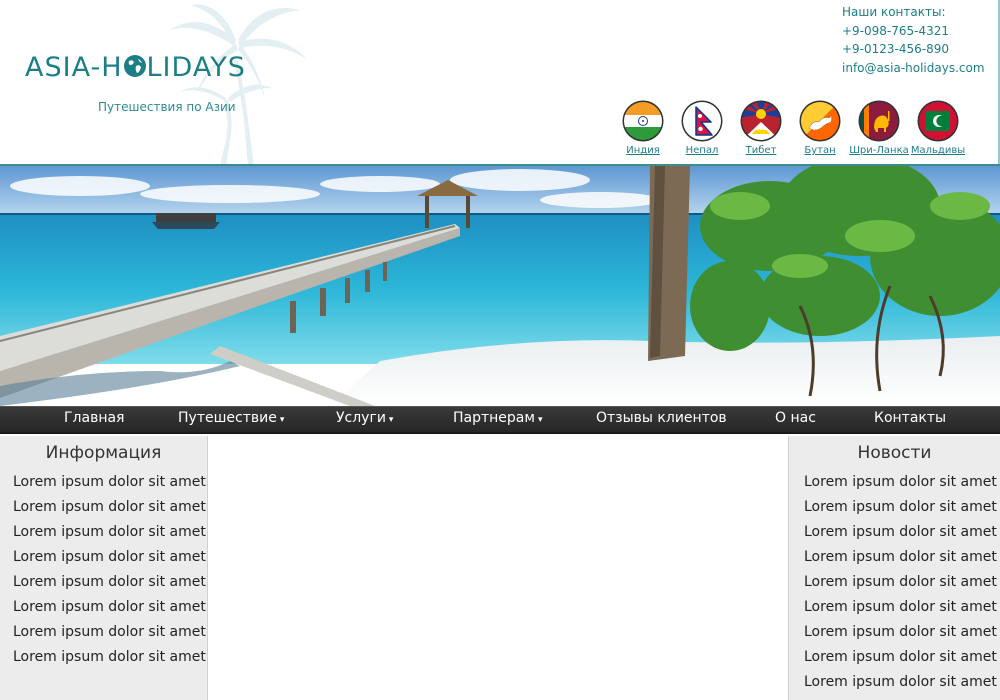 The width and height of the screenshot is (1000, 700). Describe the element at coordinates (938, 150) in the screenshot. I see `flag-label-maldives: Мальдивы` at that location.